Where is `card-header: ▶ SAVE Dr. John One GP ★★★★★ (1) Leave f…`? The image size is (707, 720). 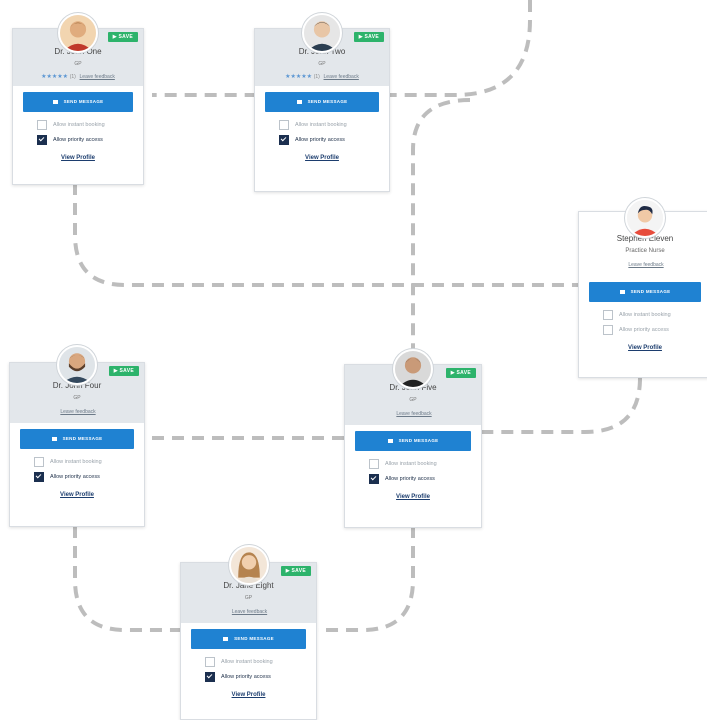
card-header: ▶ SAVE Dr. John One GP ★★★★★ (1) Leave f… is located at coordinates (78, 49).